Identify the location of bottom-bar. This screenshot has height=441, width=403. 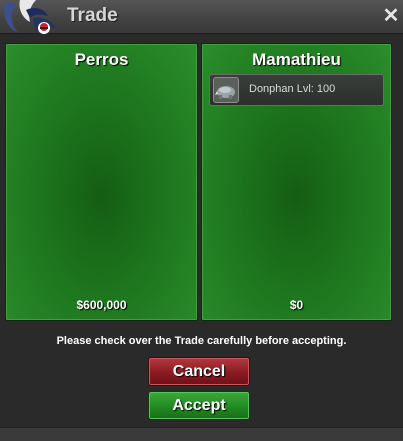
(201, 434).